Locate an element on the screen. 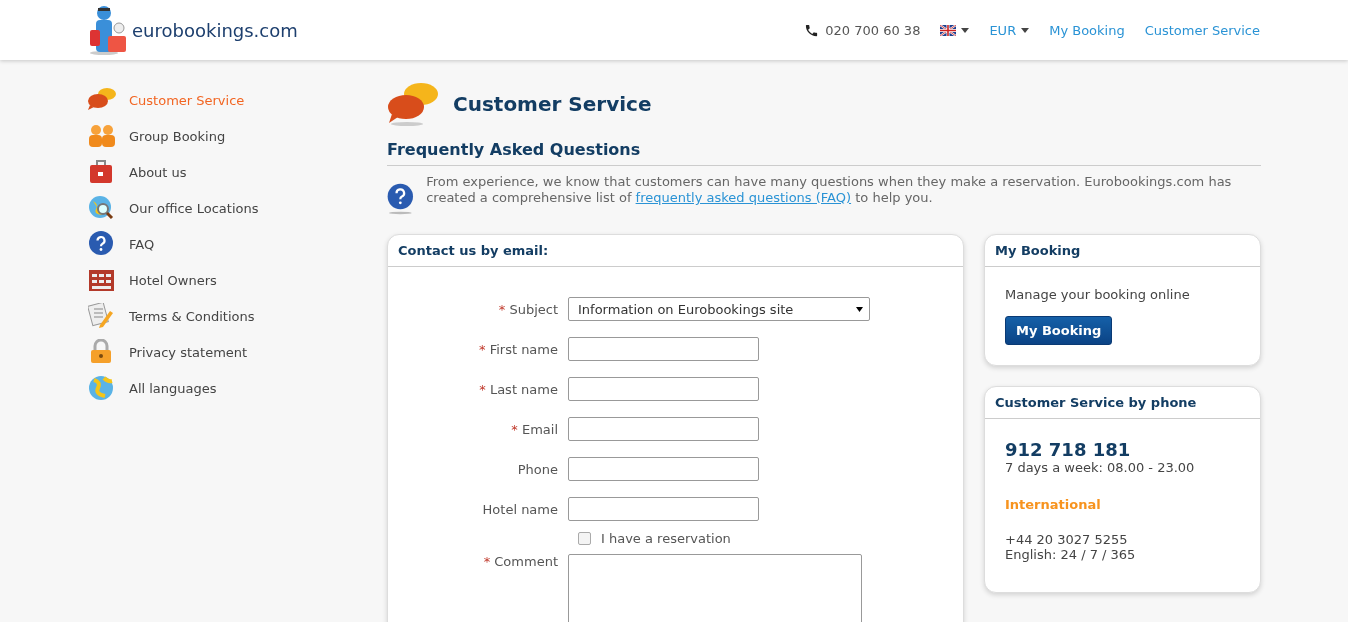 The height and width of the screenshot is (622, 1348). sidebar-item: Hotel Owners is located at coordinates (237, 280).